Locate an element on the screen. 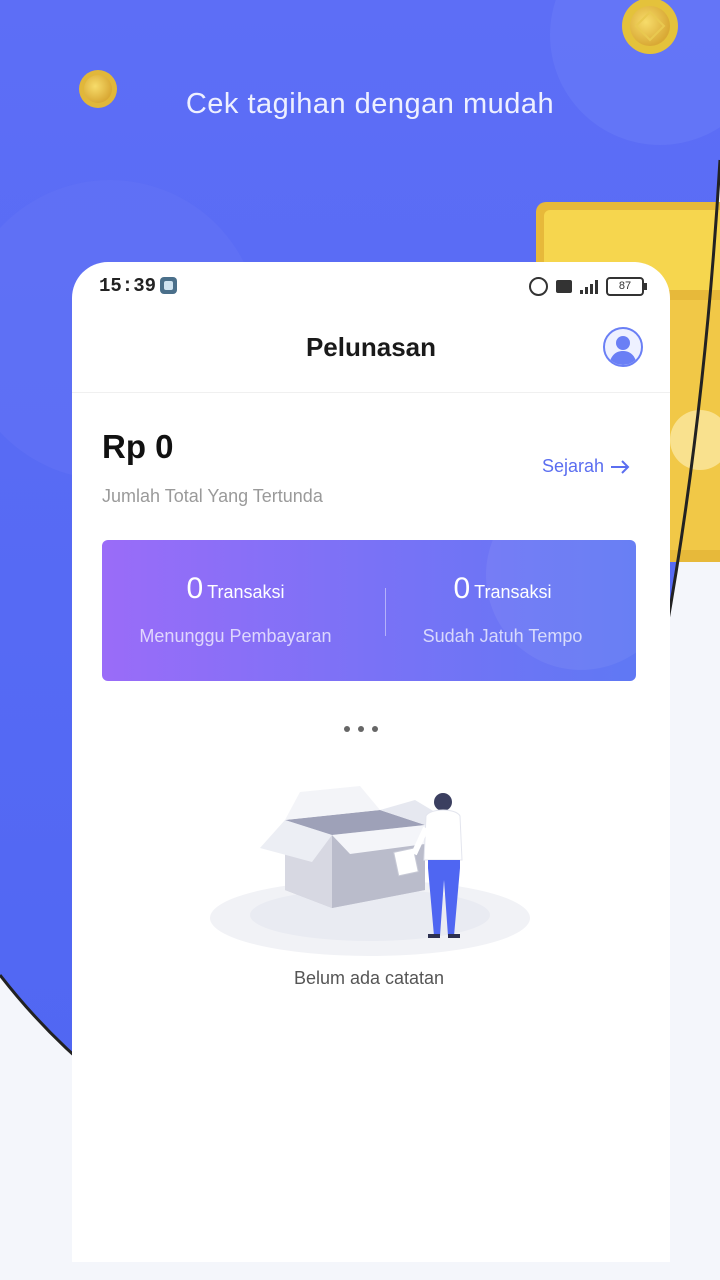 This screenshot has width=720, height=1280. page-title: Pelunasan is located at coordinates (371, 347).